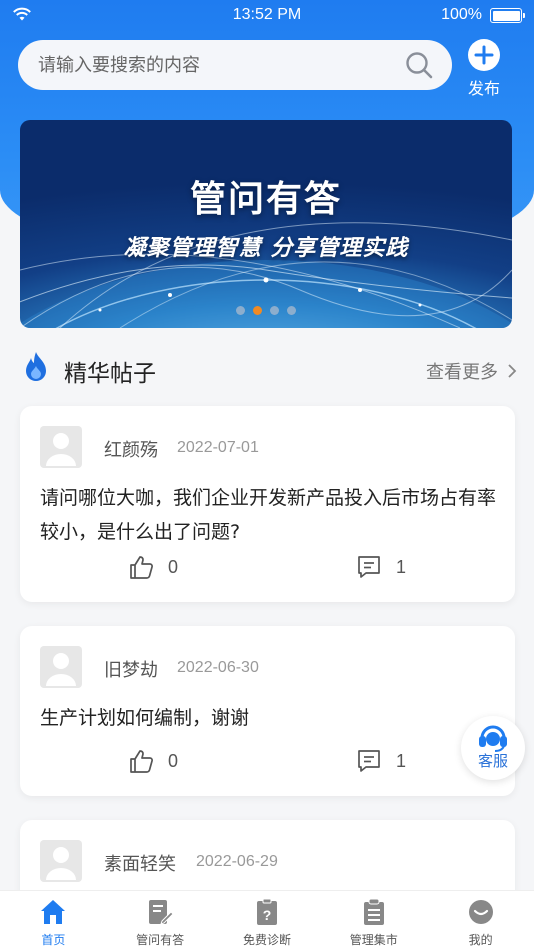 The width and height of the screenshot is (534, 950). I want to click on tab-qa: 管问有答, so click(160, 920).